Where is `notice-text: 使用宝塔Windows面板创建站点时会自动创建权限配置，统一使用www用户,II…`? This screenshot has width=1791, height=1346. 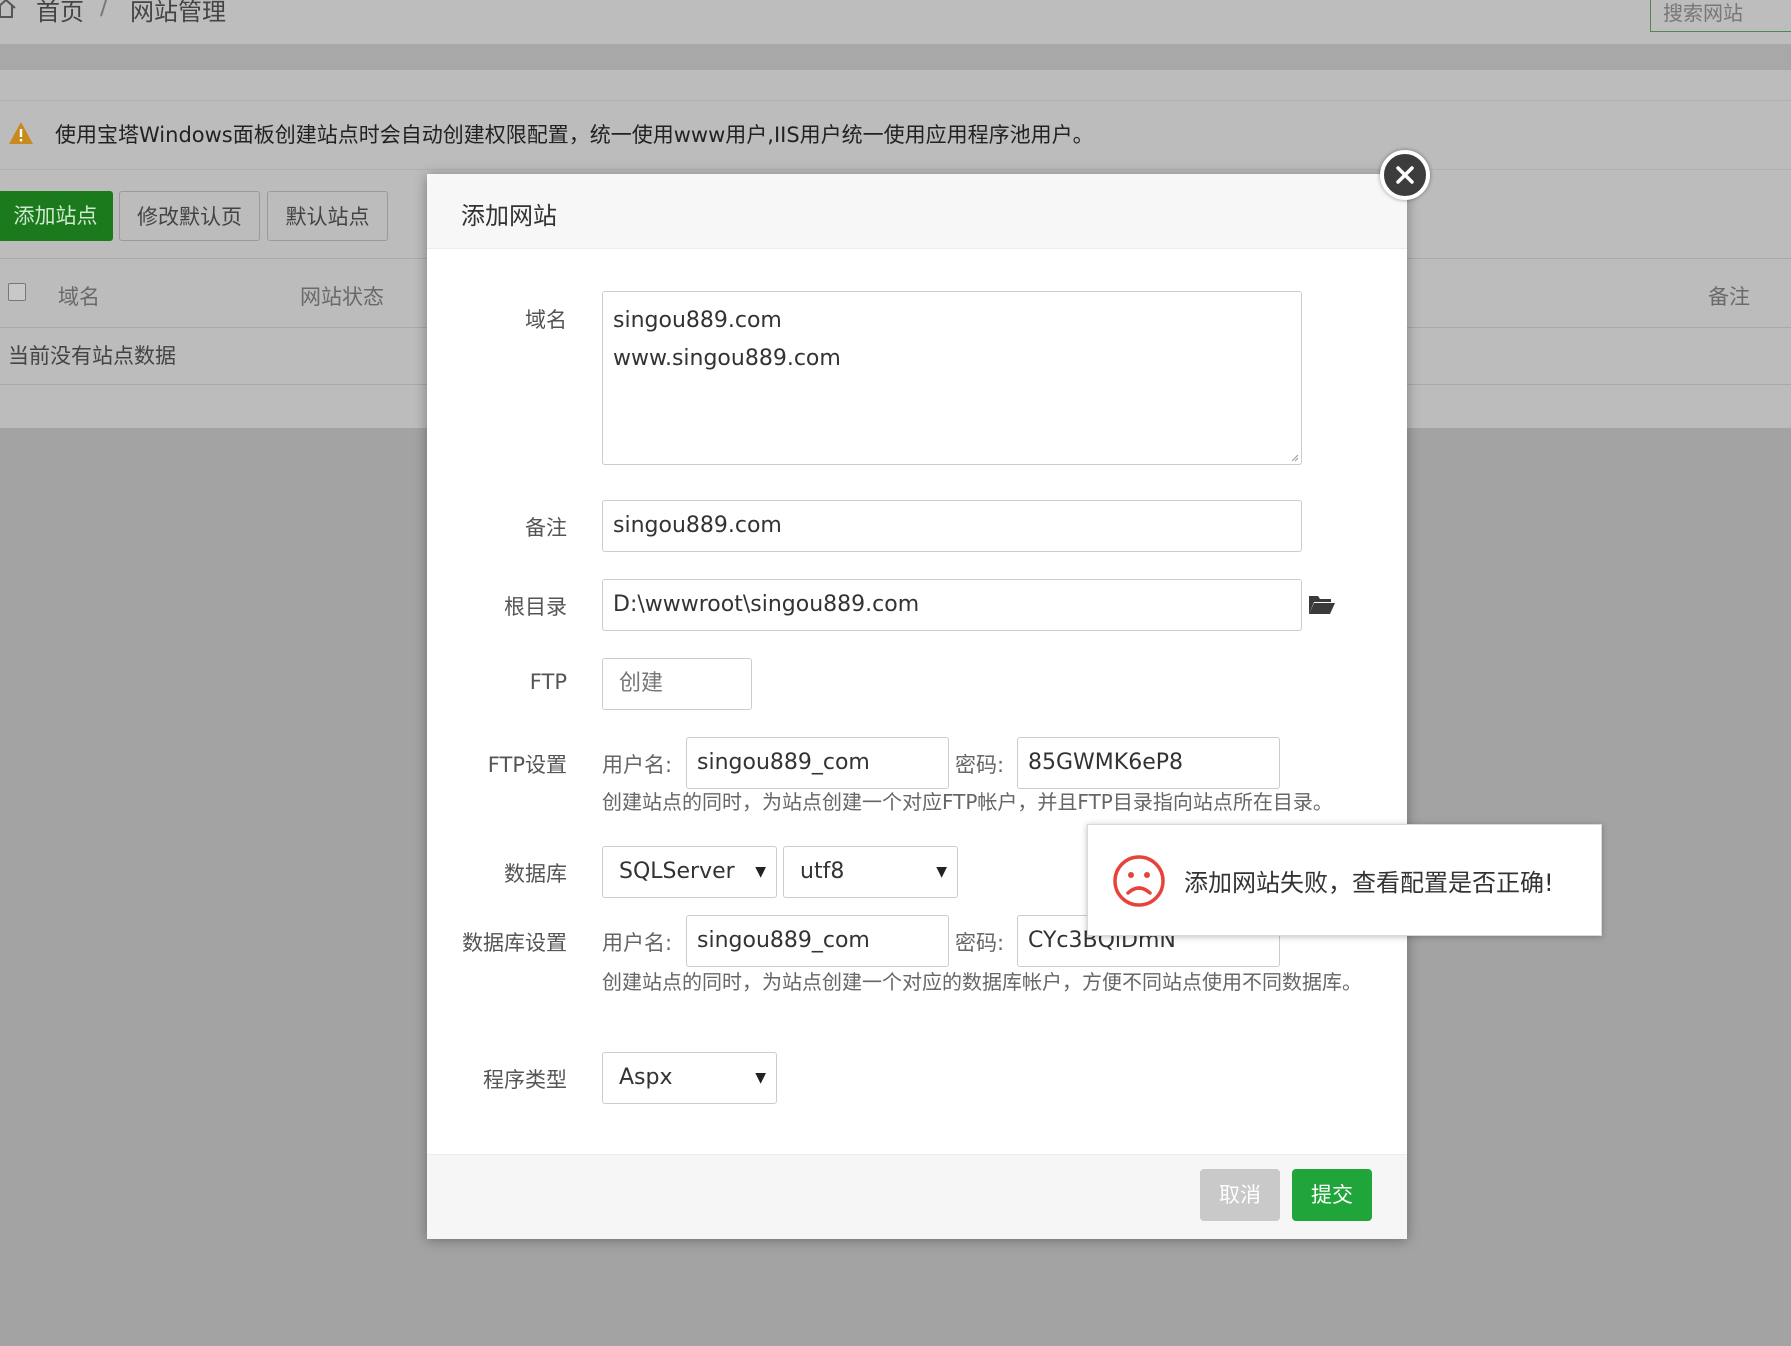 notice-text: 使用宝塔Windows面板创建站点时会自动创建权限配置，统一使用www用户,II… is located at coordinates (574, 135).